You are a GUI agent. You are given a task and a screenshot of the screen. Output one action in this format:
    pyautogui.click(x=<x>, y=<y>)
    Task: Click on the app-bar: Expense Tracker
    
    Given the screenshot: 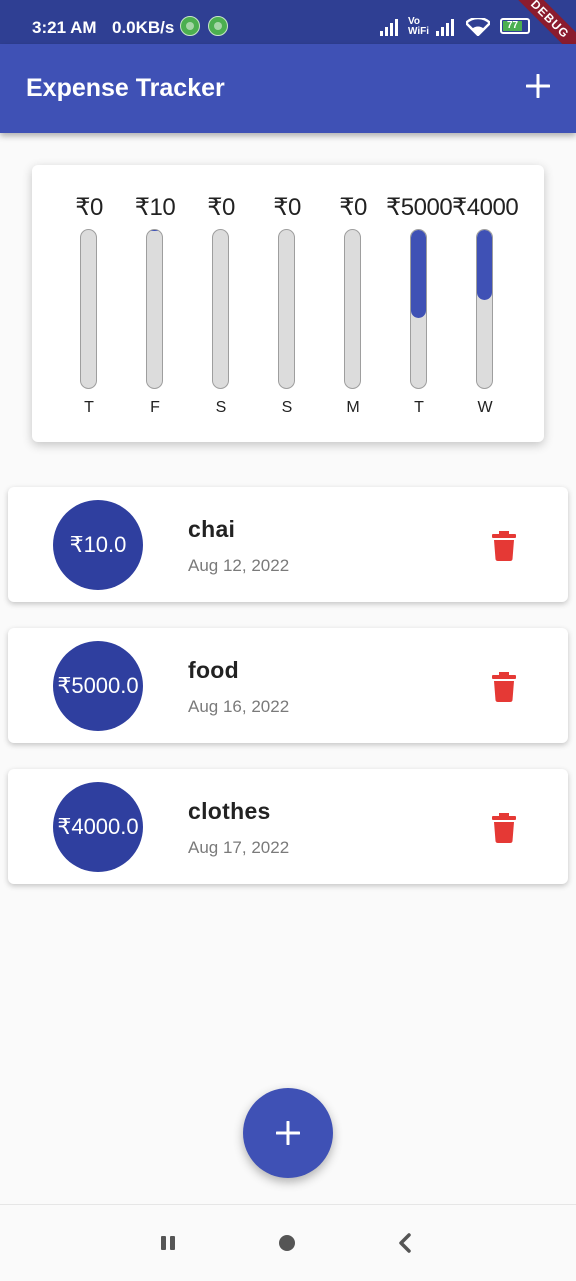 What is the action you would take?
    pyautogui.click(x=288, y=88)
    